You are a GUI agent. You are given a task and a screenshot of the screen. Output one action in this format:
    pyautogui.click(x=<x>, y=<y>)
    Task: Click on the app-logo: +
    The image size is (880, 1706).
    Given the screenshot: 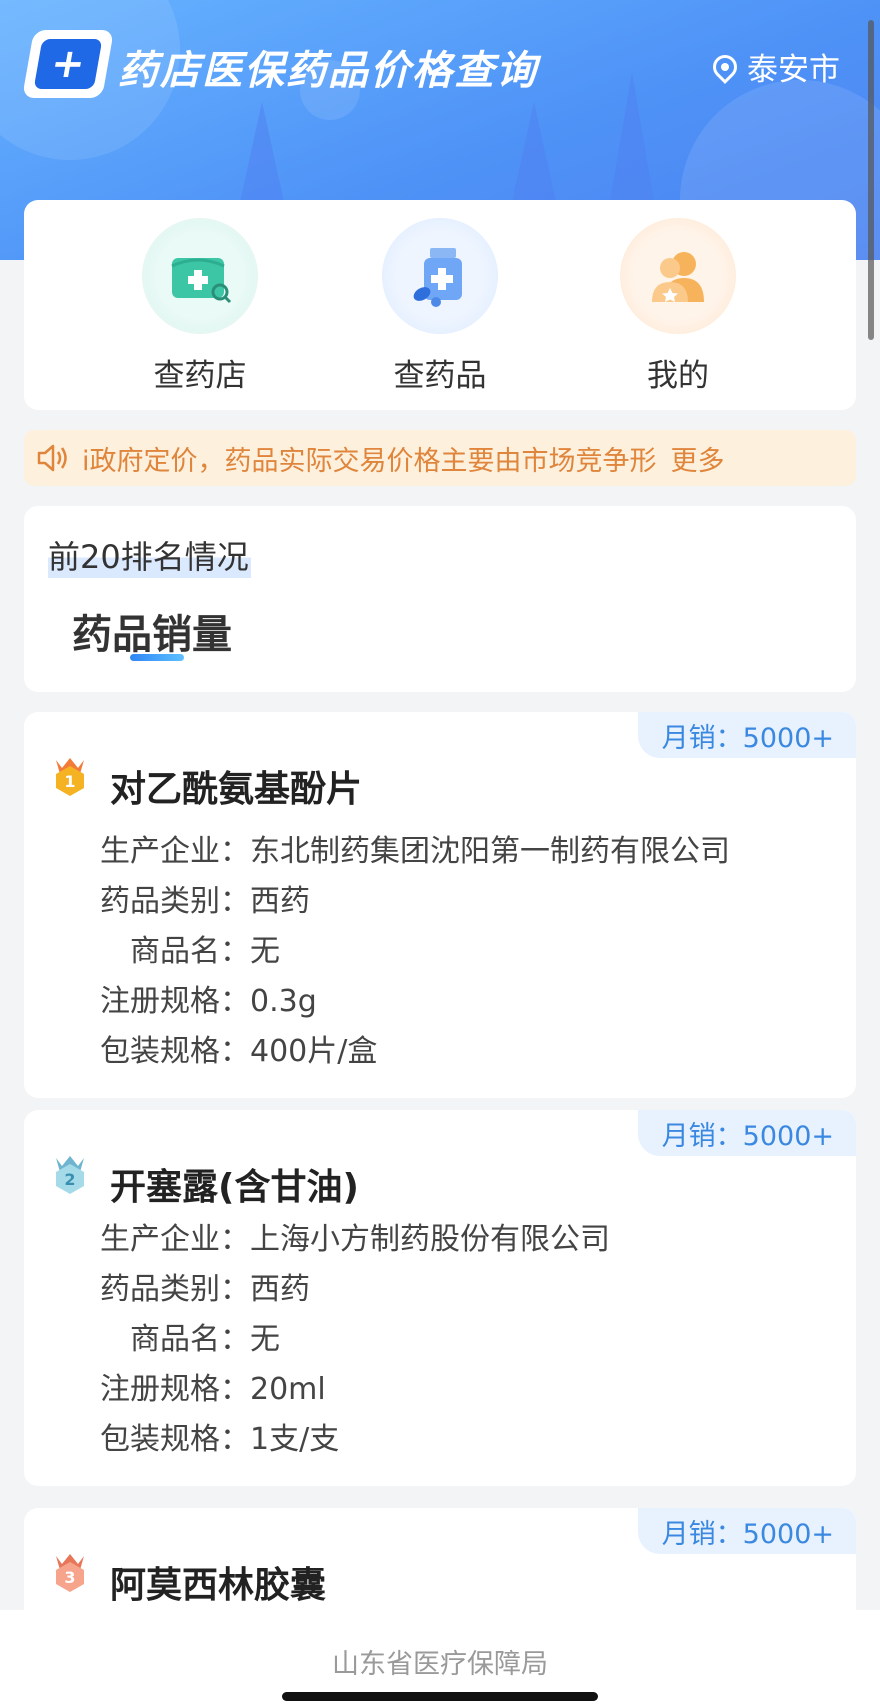 What is the action you would take?
    pyautogui.click(x=68, y=64)
    